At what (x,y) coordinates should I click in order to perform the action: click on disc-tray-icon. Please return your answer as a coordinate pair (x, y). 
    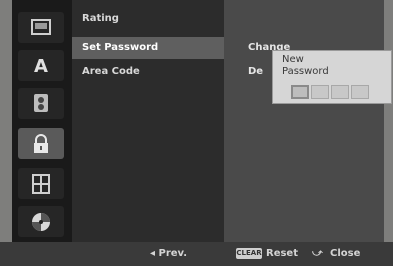
    Looking at the image, I should click on (41, 27).